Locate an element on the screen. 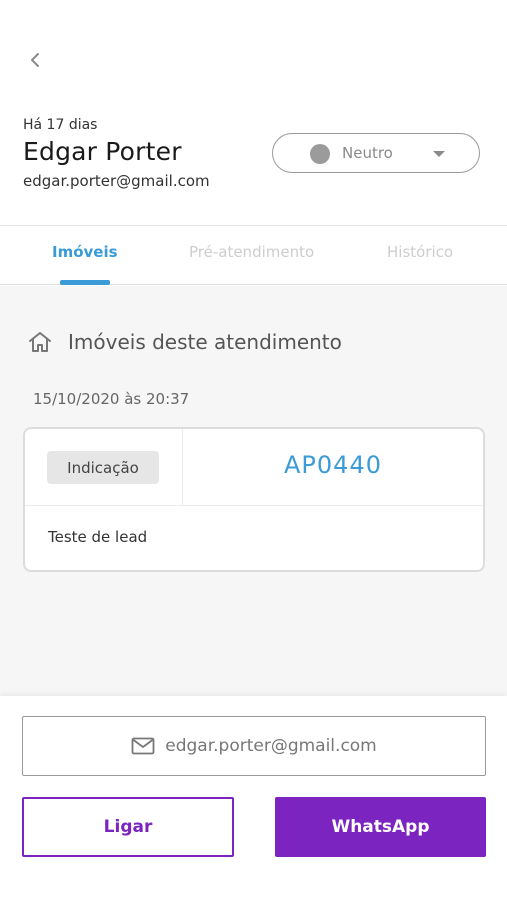 The image size is (507, 900). service-date: 15/10/2020 às 20:37 is located at coordinates (111, 399).